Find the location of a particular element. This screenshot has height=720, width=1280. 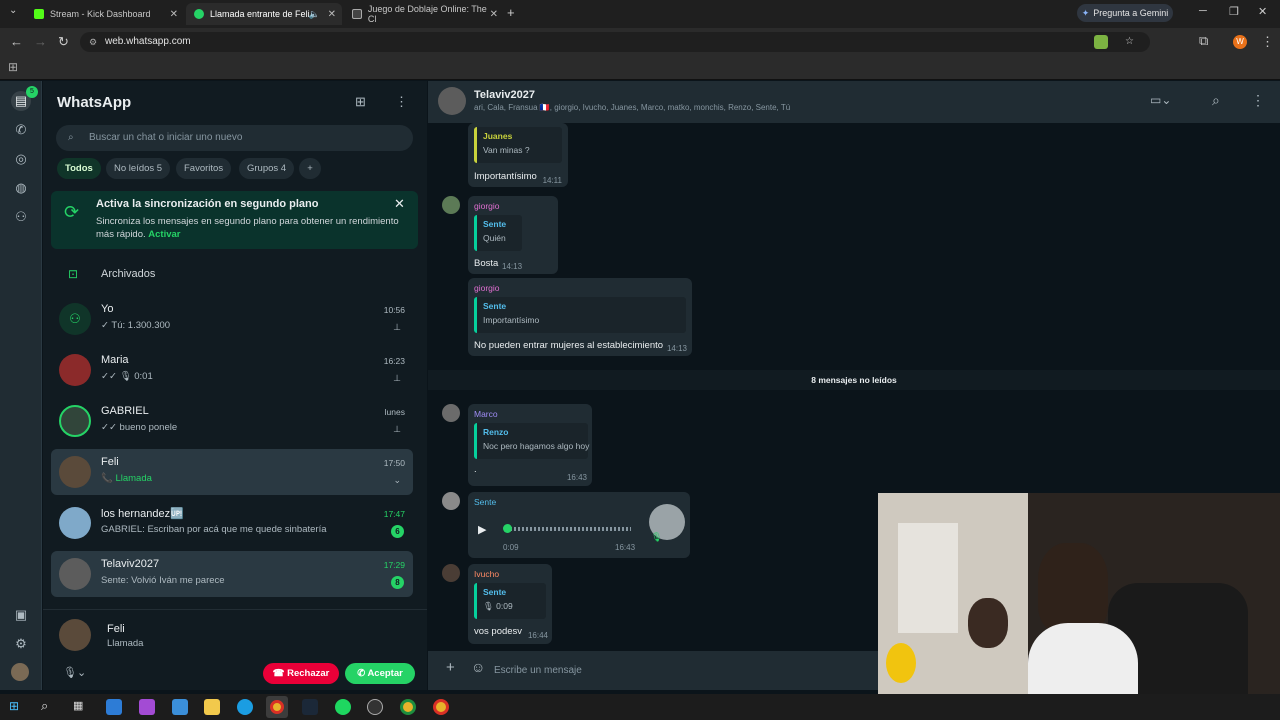

outlook-icon is located at coordinates (114, 707).